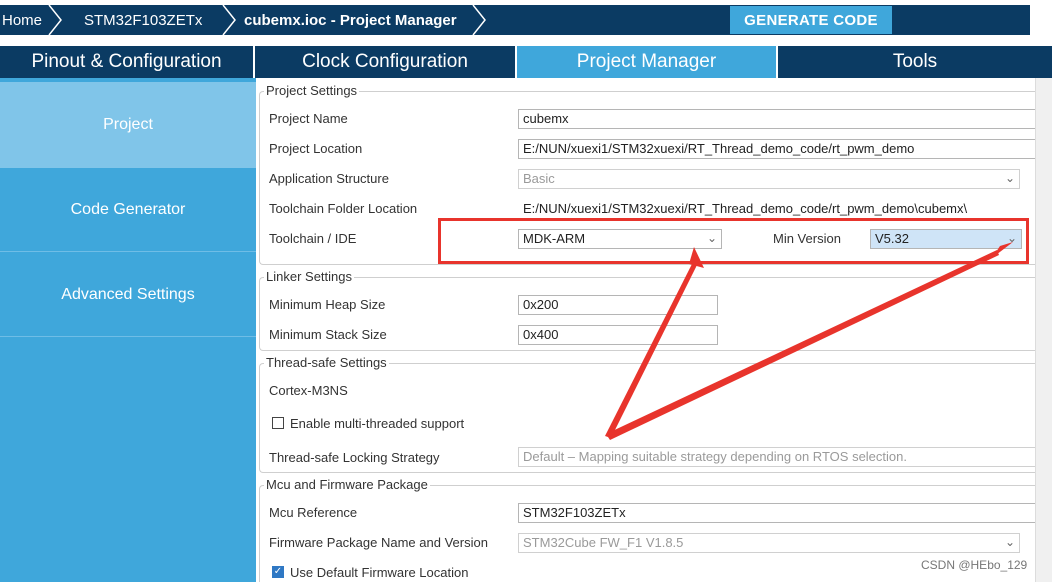 The image size is (1052, 582). I want to click on heap-size-field: 0x200, so click(618, 305).